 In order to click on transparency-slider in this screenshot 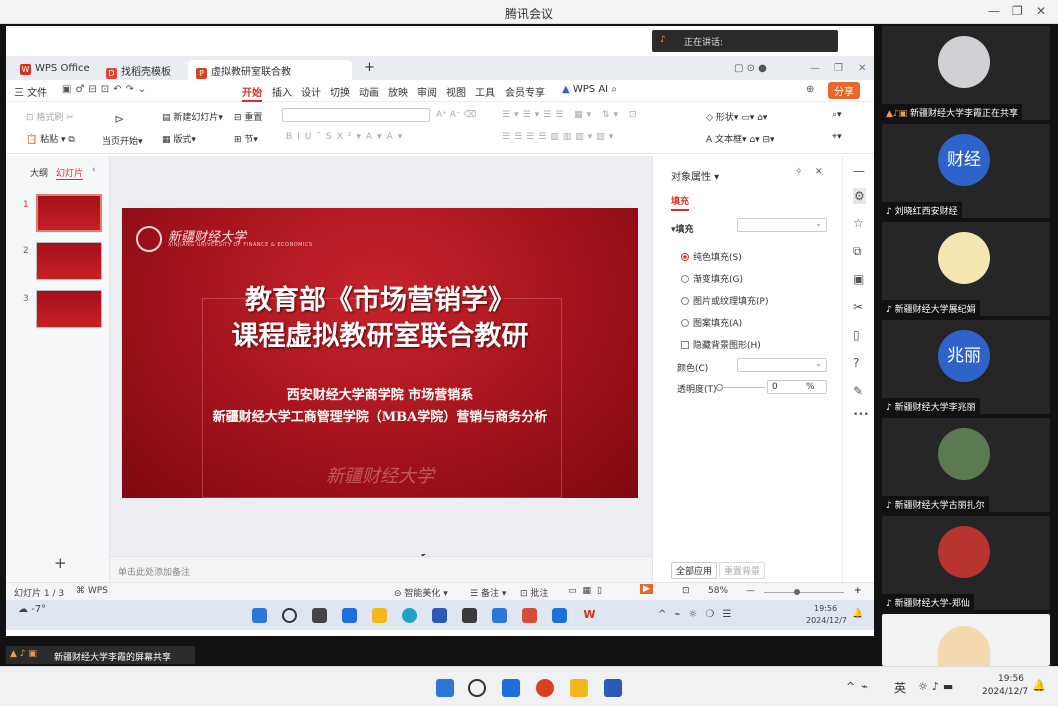, I will do `click(740, 387)`.